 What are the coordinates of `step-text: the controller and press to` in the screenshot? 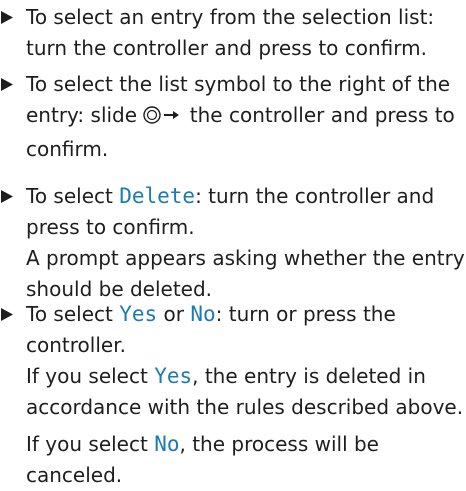 It's located at (319, 115).